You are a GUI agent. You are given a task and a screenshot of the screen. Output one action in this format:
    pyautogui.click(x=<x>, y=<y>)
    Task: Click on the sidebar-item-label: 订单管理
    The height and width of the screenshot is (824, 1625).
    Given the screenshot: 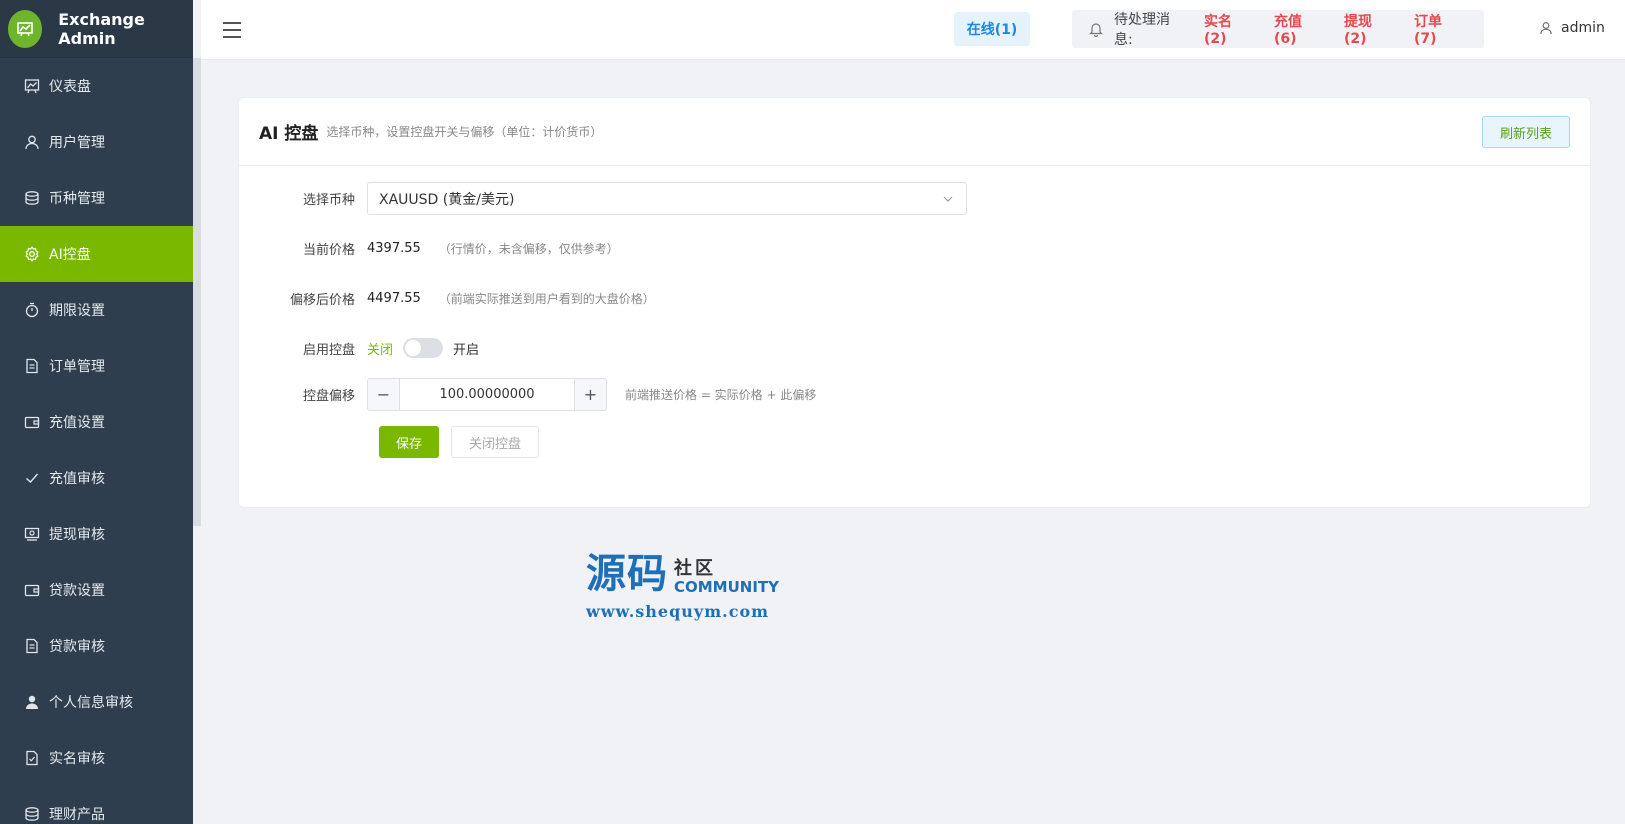 What is the action you would take?
    pyautogui.click(x=77, y=367)
    